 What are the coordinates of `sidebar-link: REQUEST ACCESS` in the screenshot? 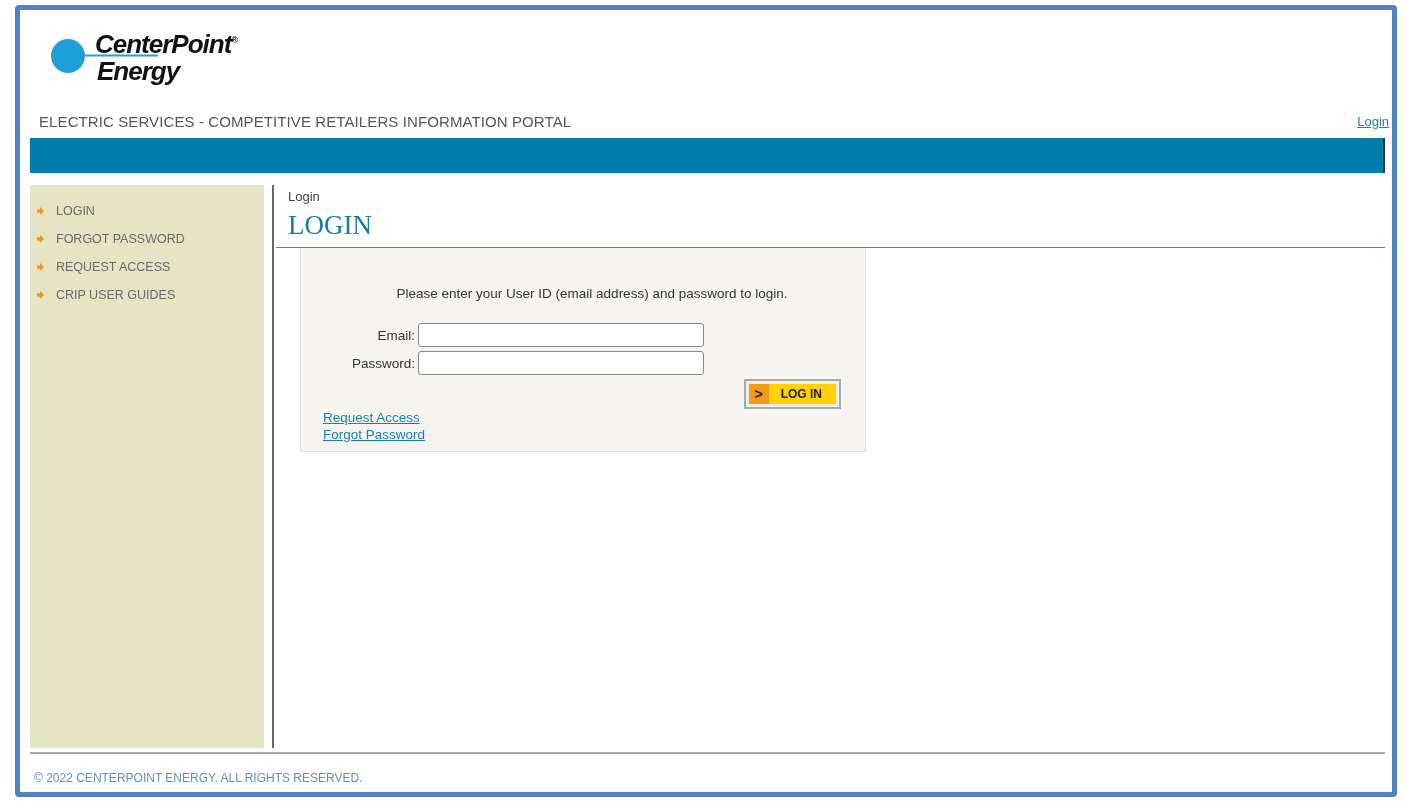 It's located at (113, 267).